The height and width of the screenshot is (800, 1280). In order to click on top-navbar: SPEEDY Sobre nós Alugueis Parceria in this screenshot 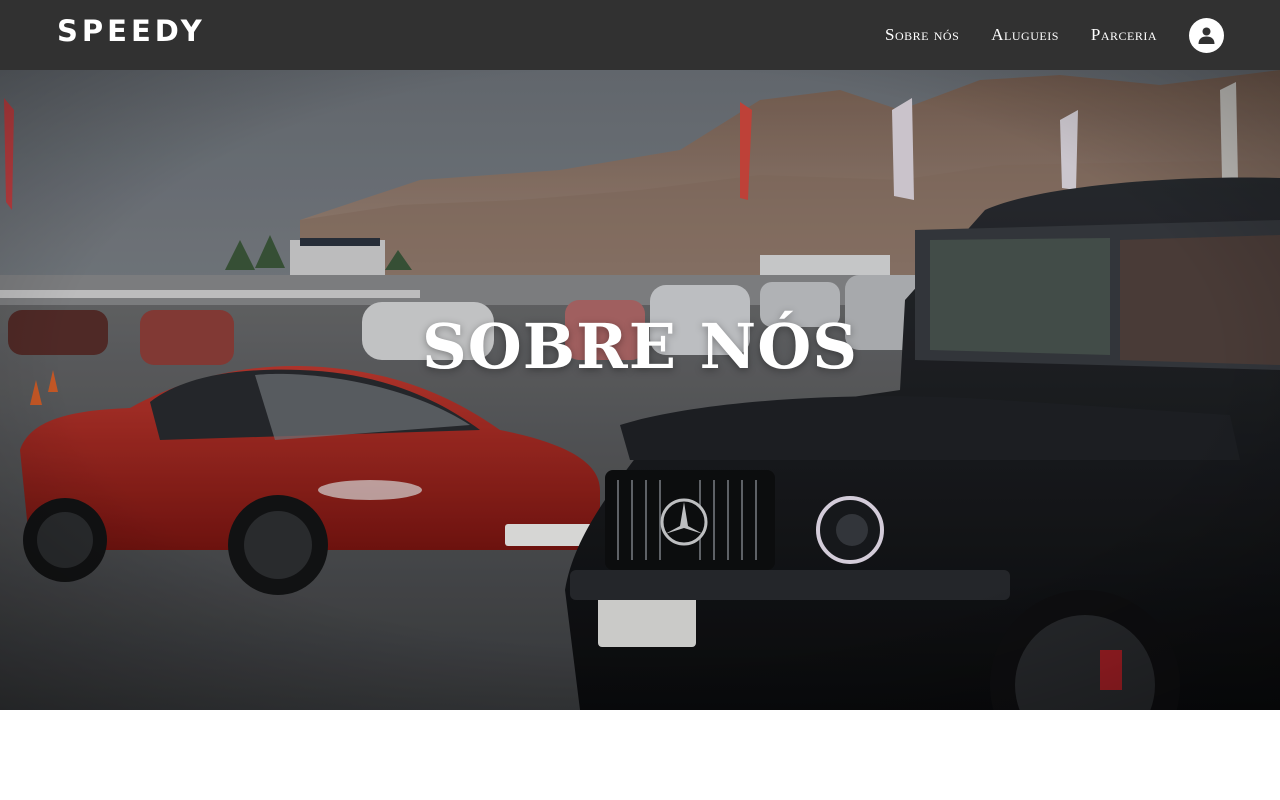, I will do `click(640, 35)`.